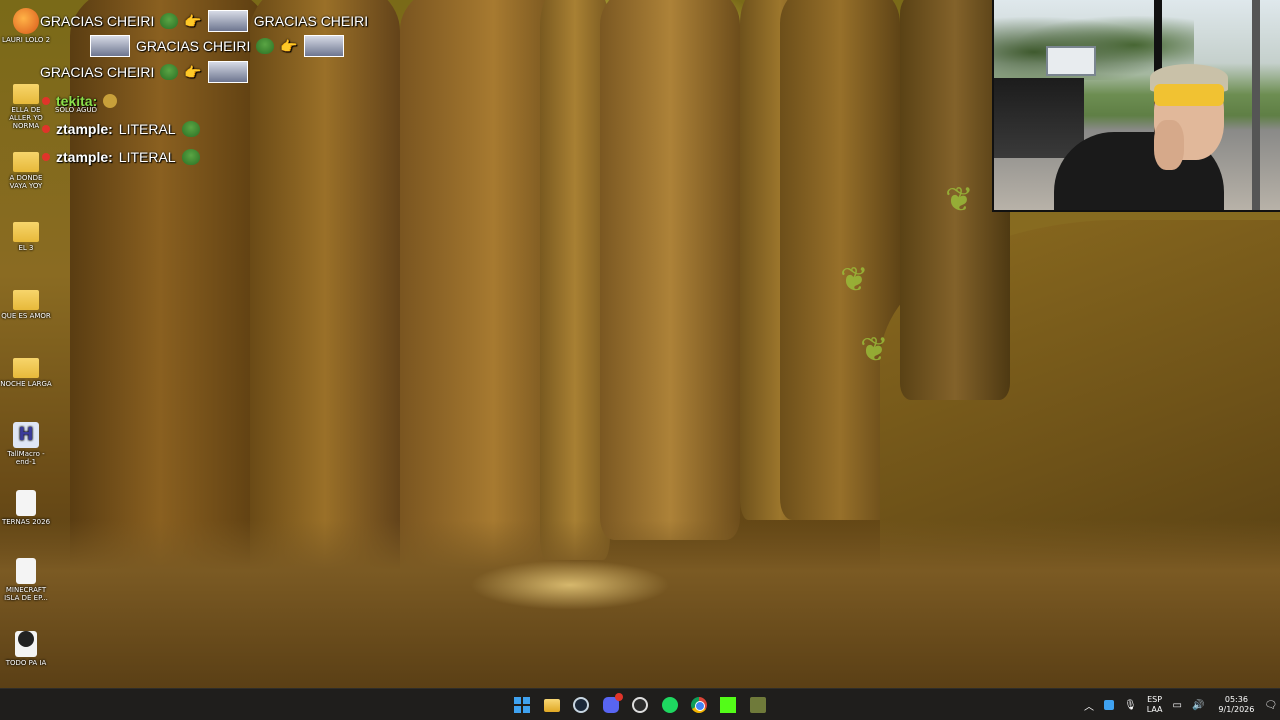 This screenshot has width=1280, height=720. Describe the element at coordinates (570, 585) in the screenshot. I see `sunlit-path` at that location.